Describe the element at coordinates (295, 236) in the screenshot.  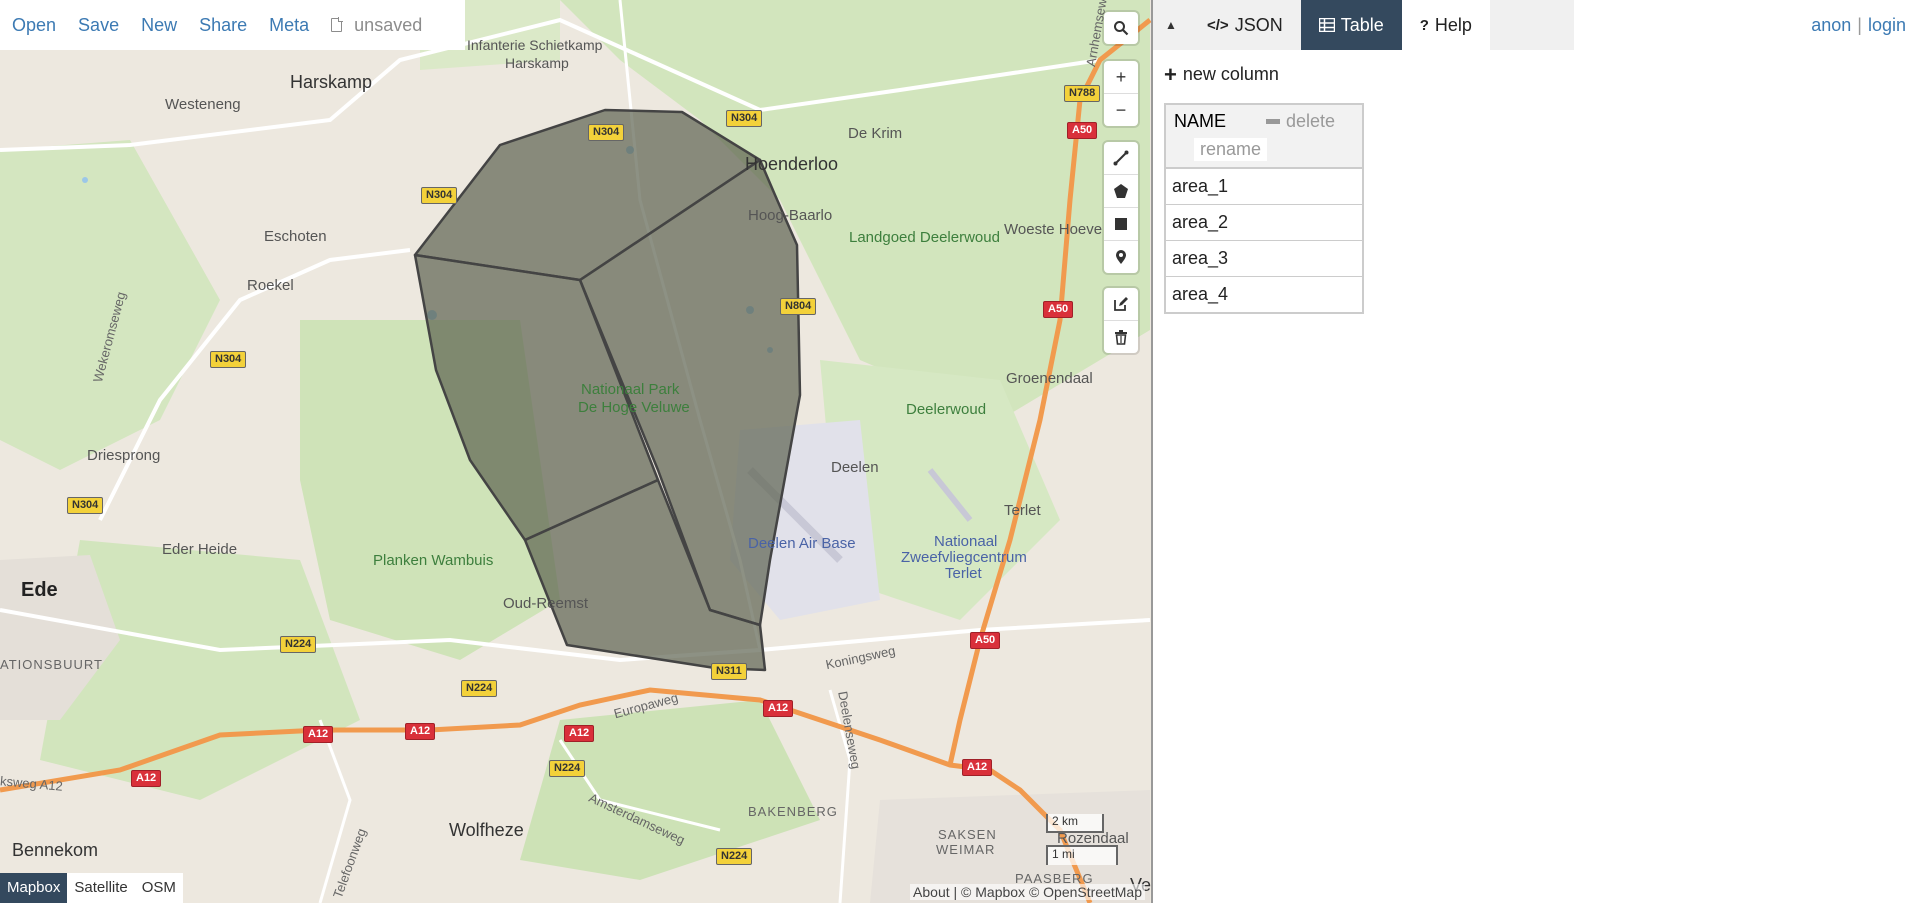
I see `place-label: Eschoten` at that location.